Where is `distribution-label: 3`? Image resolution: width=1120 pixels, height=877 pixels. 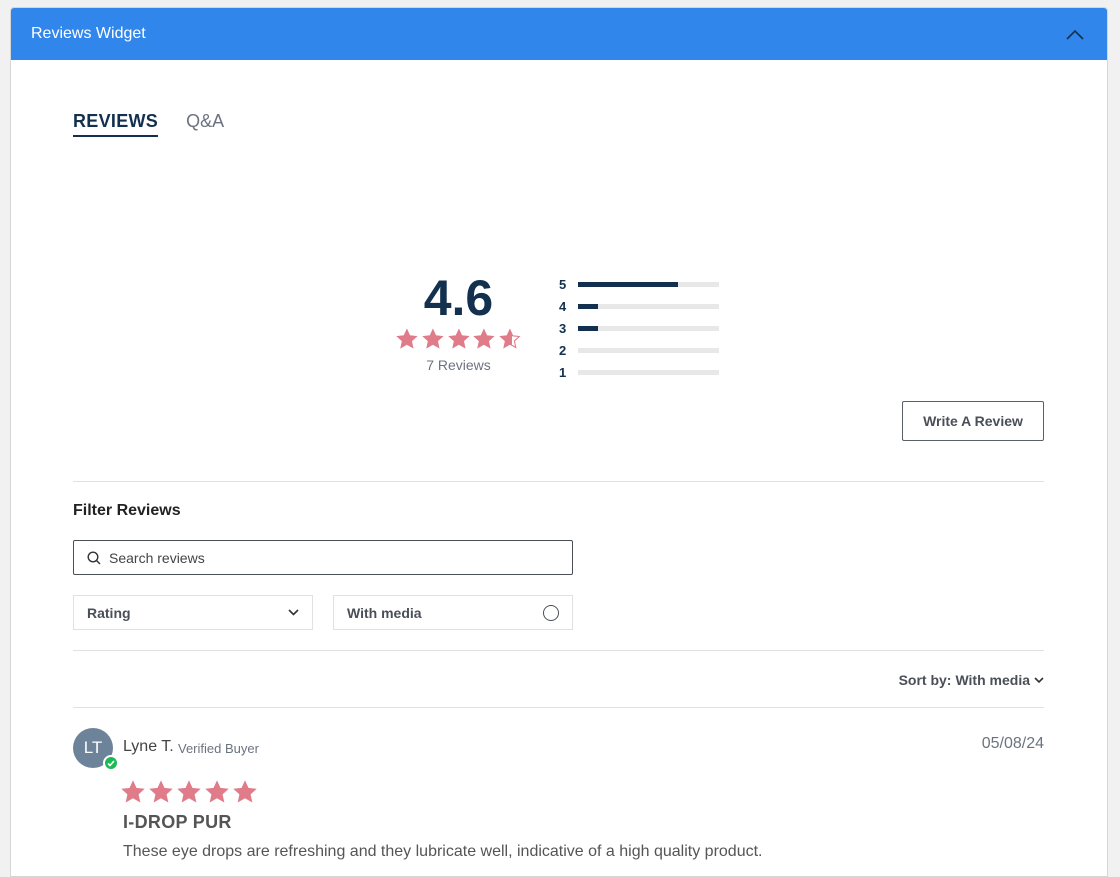 distribution-label: 3 is located at coordinates (563, 328).